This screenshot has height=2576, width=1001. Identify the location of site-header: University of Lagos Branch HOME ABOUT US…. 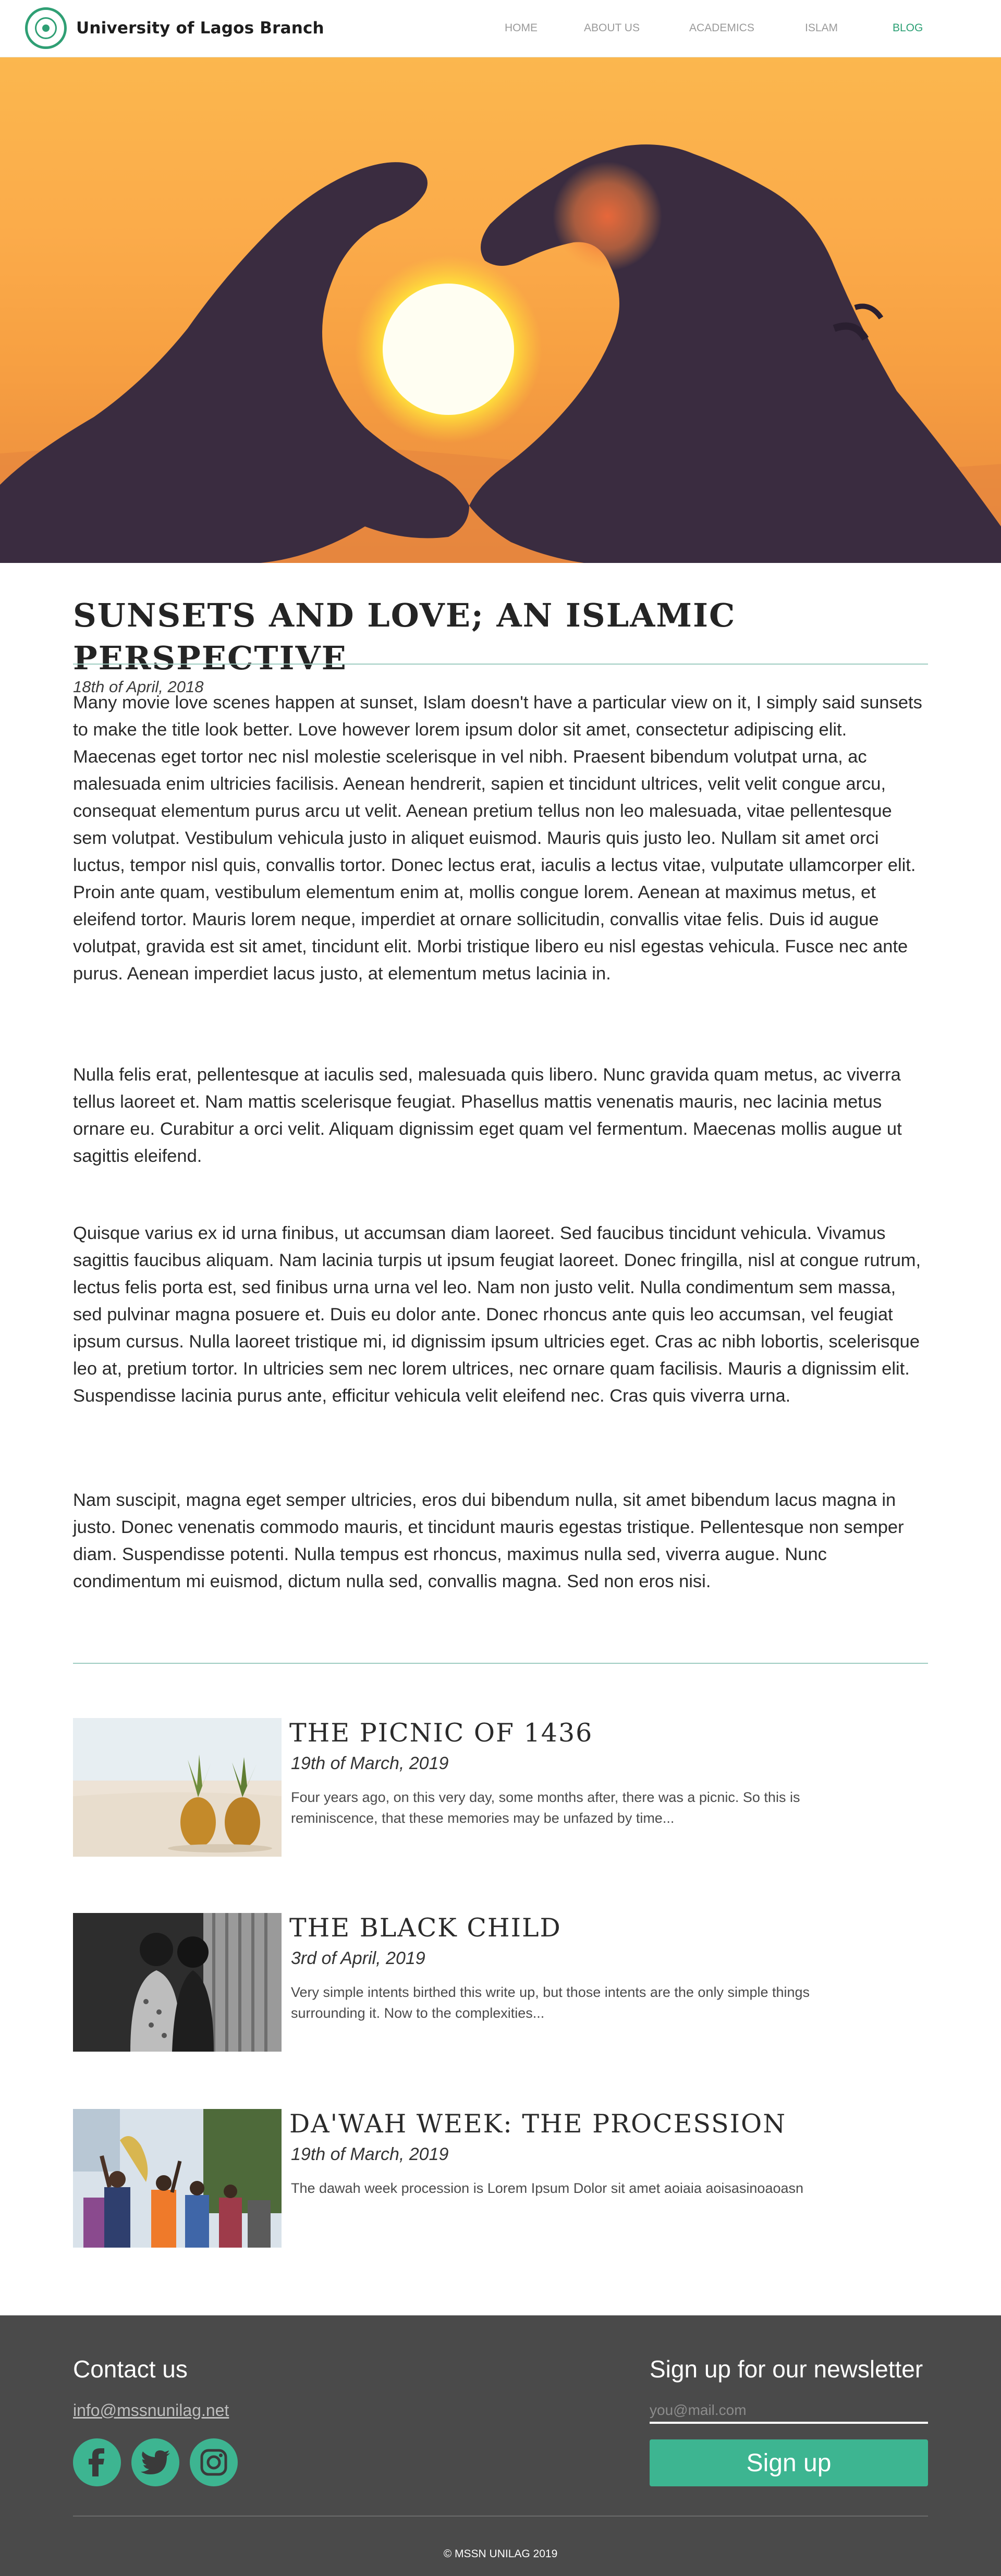
(500, 28).